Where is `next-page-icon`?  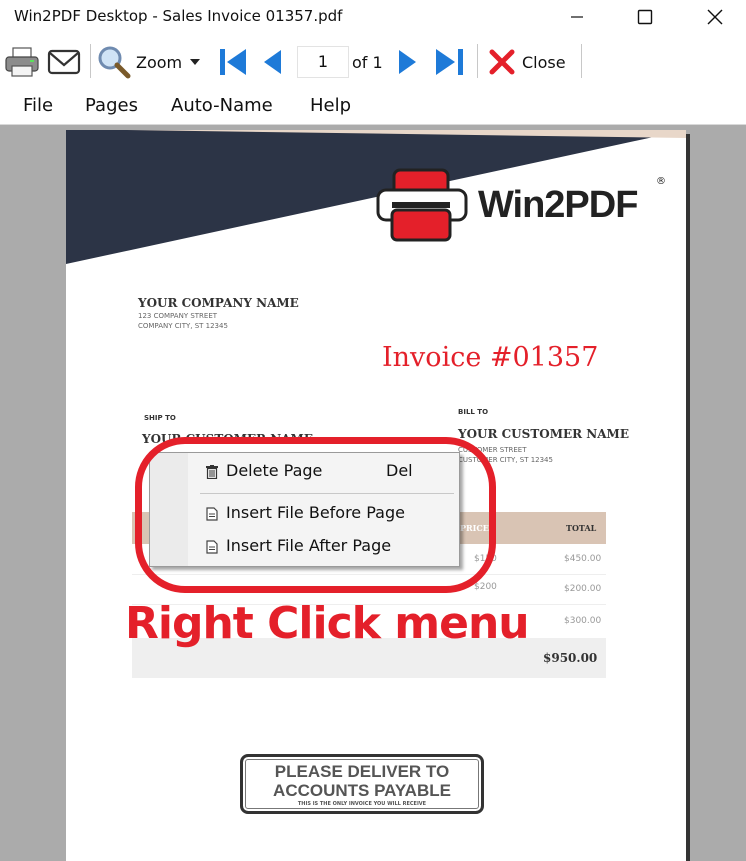
next-page-icon is located at coordinates (407, 62).